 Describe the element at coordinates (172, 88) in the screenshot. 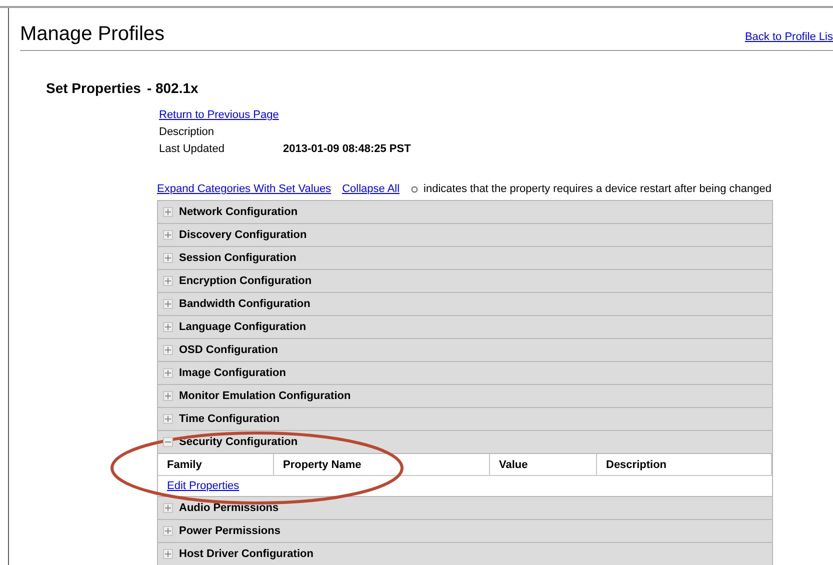

I see `profile-name: - 802.1x` at that location.